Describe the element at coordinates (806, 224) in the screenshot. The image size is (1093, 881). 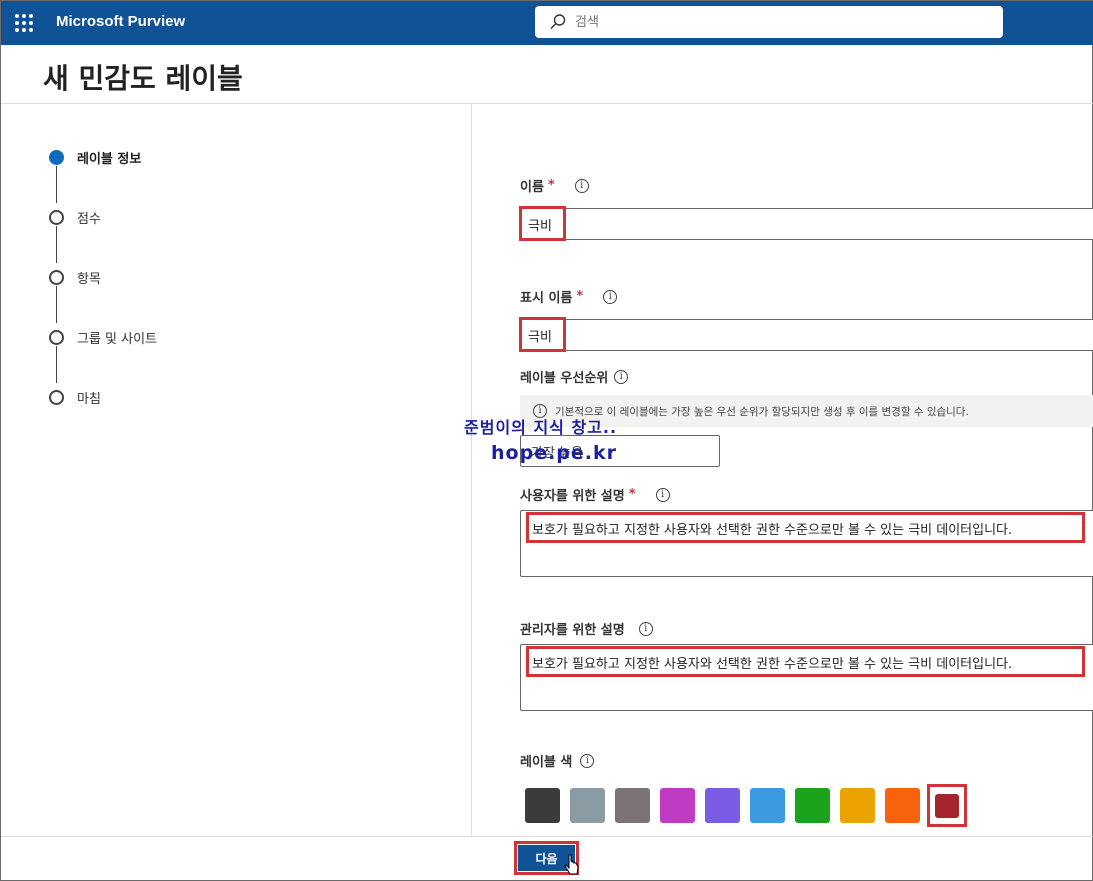
I see `name-input` at that location.